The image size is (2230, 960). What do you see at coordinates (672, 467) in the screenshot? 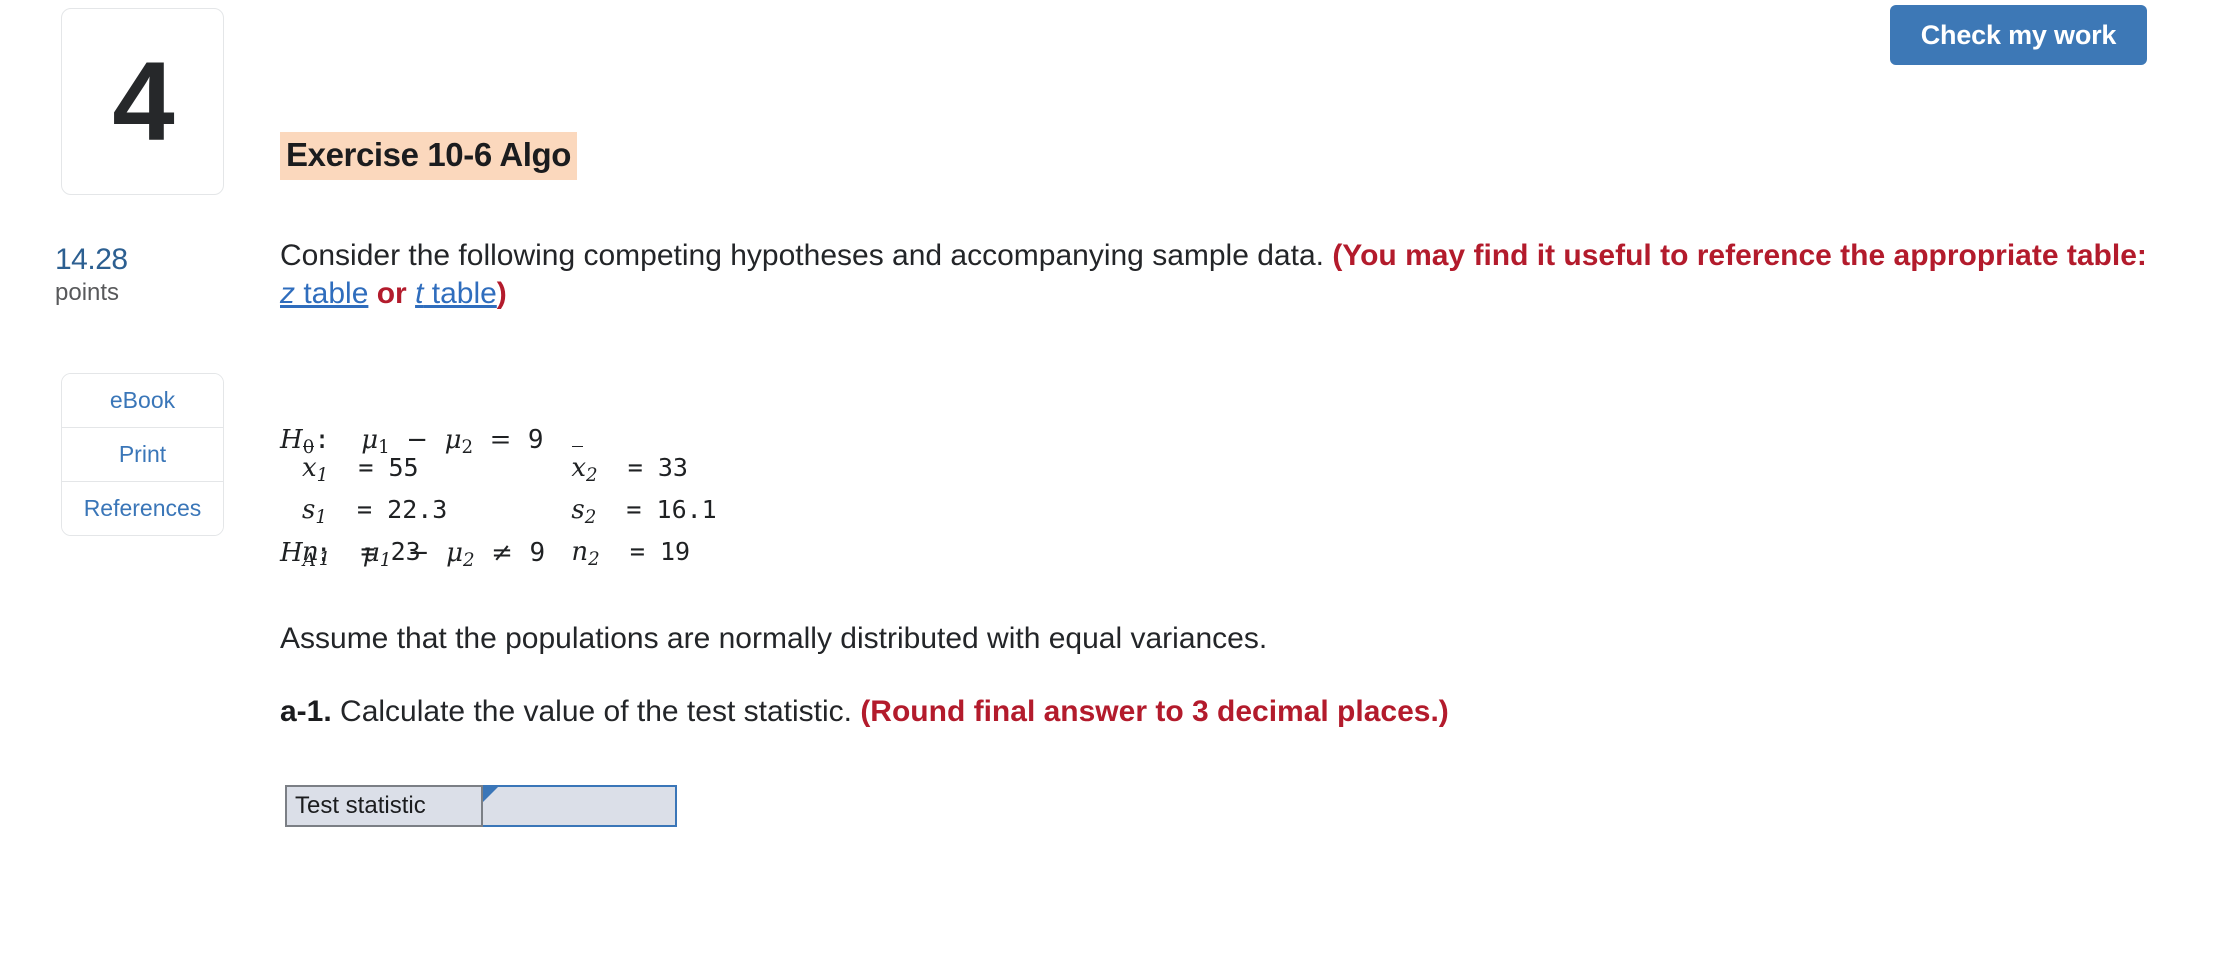
I see `x2-value: 33` at bounding box center [672, 467].